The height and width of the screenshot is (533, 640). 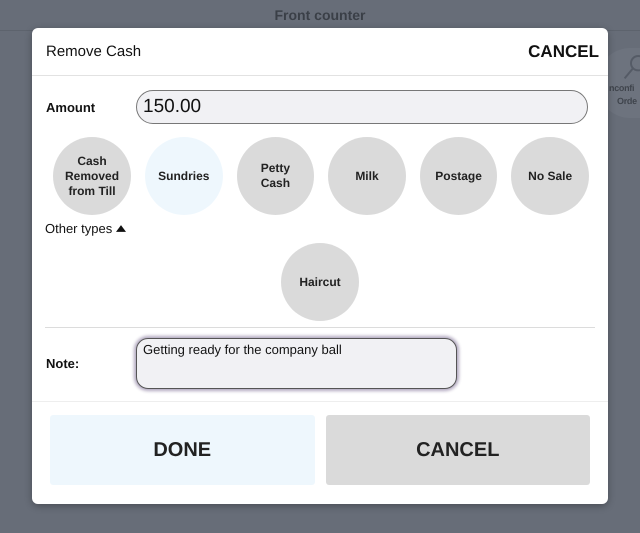 What do you see at coordinates (275, 176) in the screenshot?
I see `type-option: Petty Cash` at bounding box center [275, 176].